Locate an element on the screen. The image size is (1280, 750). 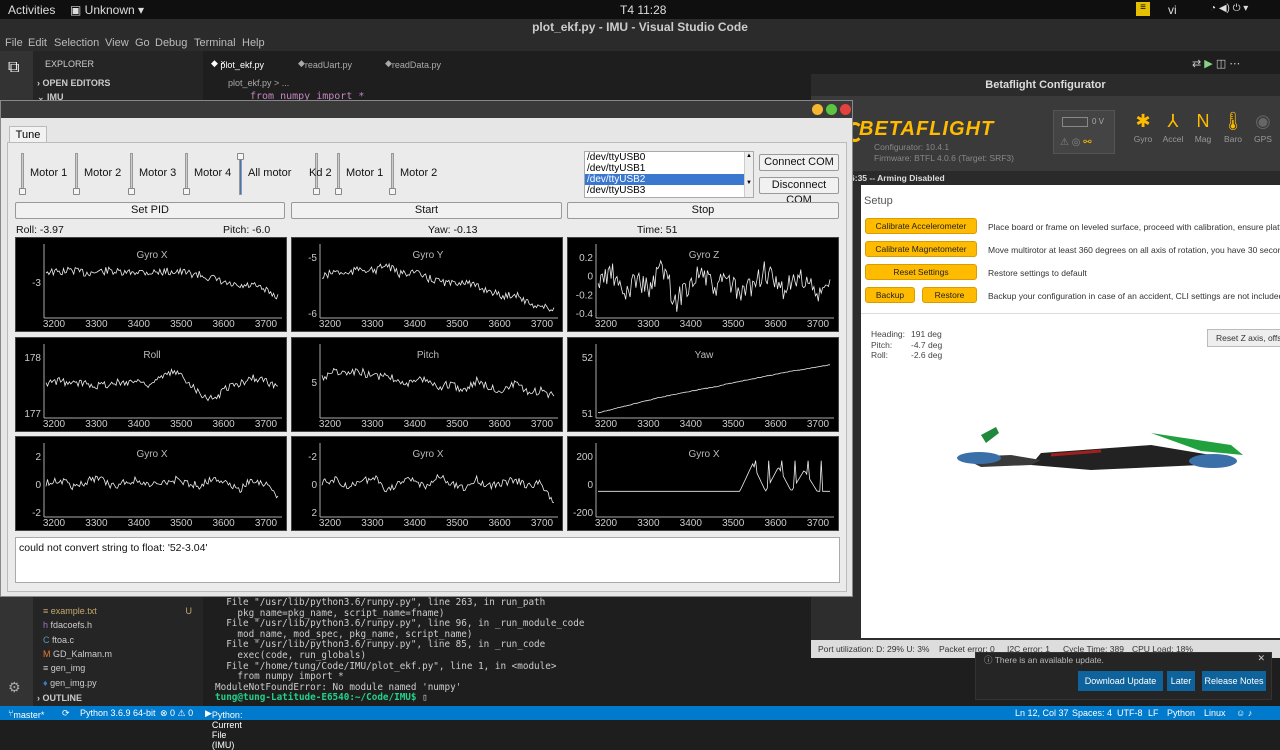
plot-1: Gyro X 3200 3300 3400 3500 3600 3700 -3 is located at coordinates (151, 284).